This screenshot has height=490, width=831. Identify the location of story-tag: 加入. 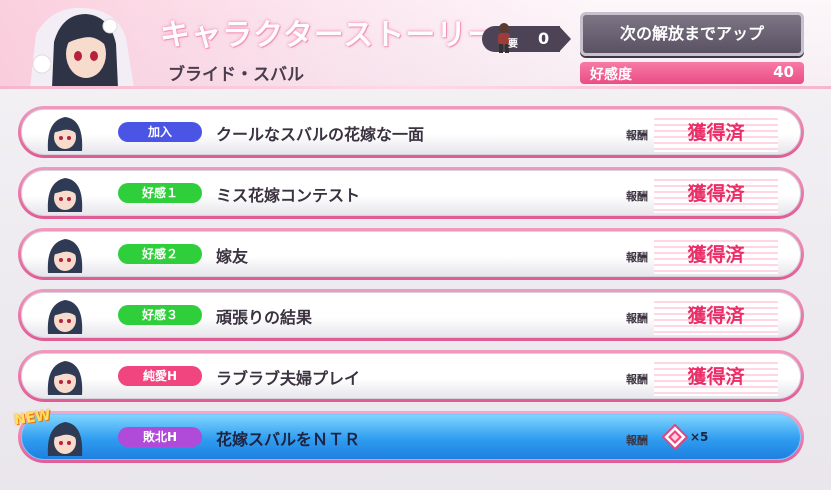
(160, 132).